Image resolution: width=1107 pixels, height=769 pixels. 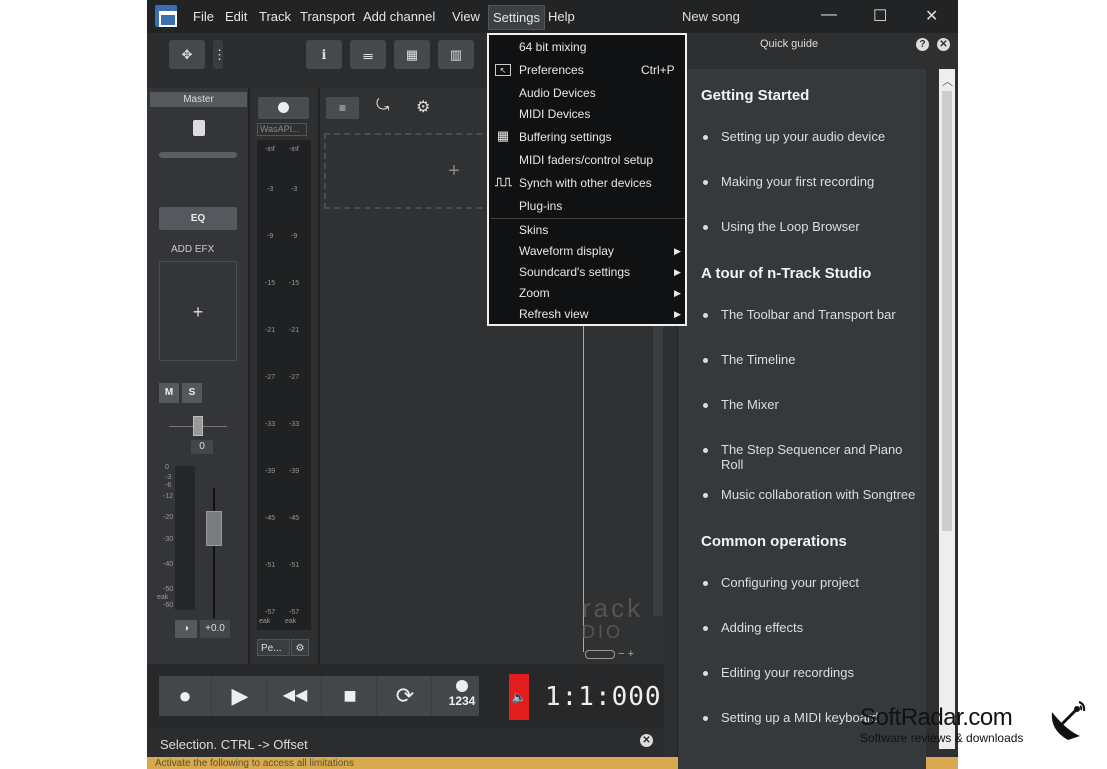 I want to click on transport-bar: ● ▶ ◀◀ ■ ⟳ 1234 🔈 1:1:000, so click(x=405, y=696).